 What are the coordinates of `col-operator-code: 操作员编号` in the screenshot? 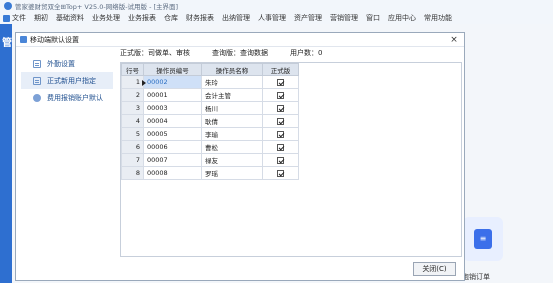 It's located at (172, 69).